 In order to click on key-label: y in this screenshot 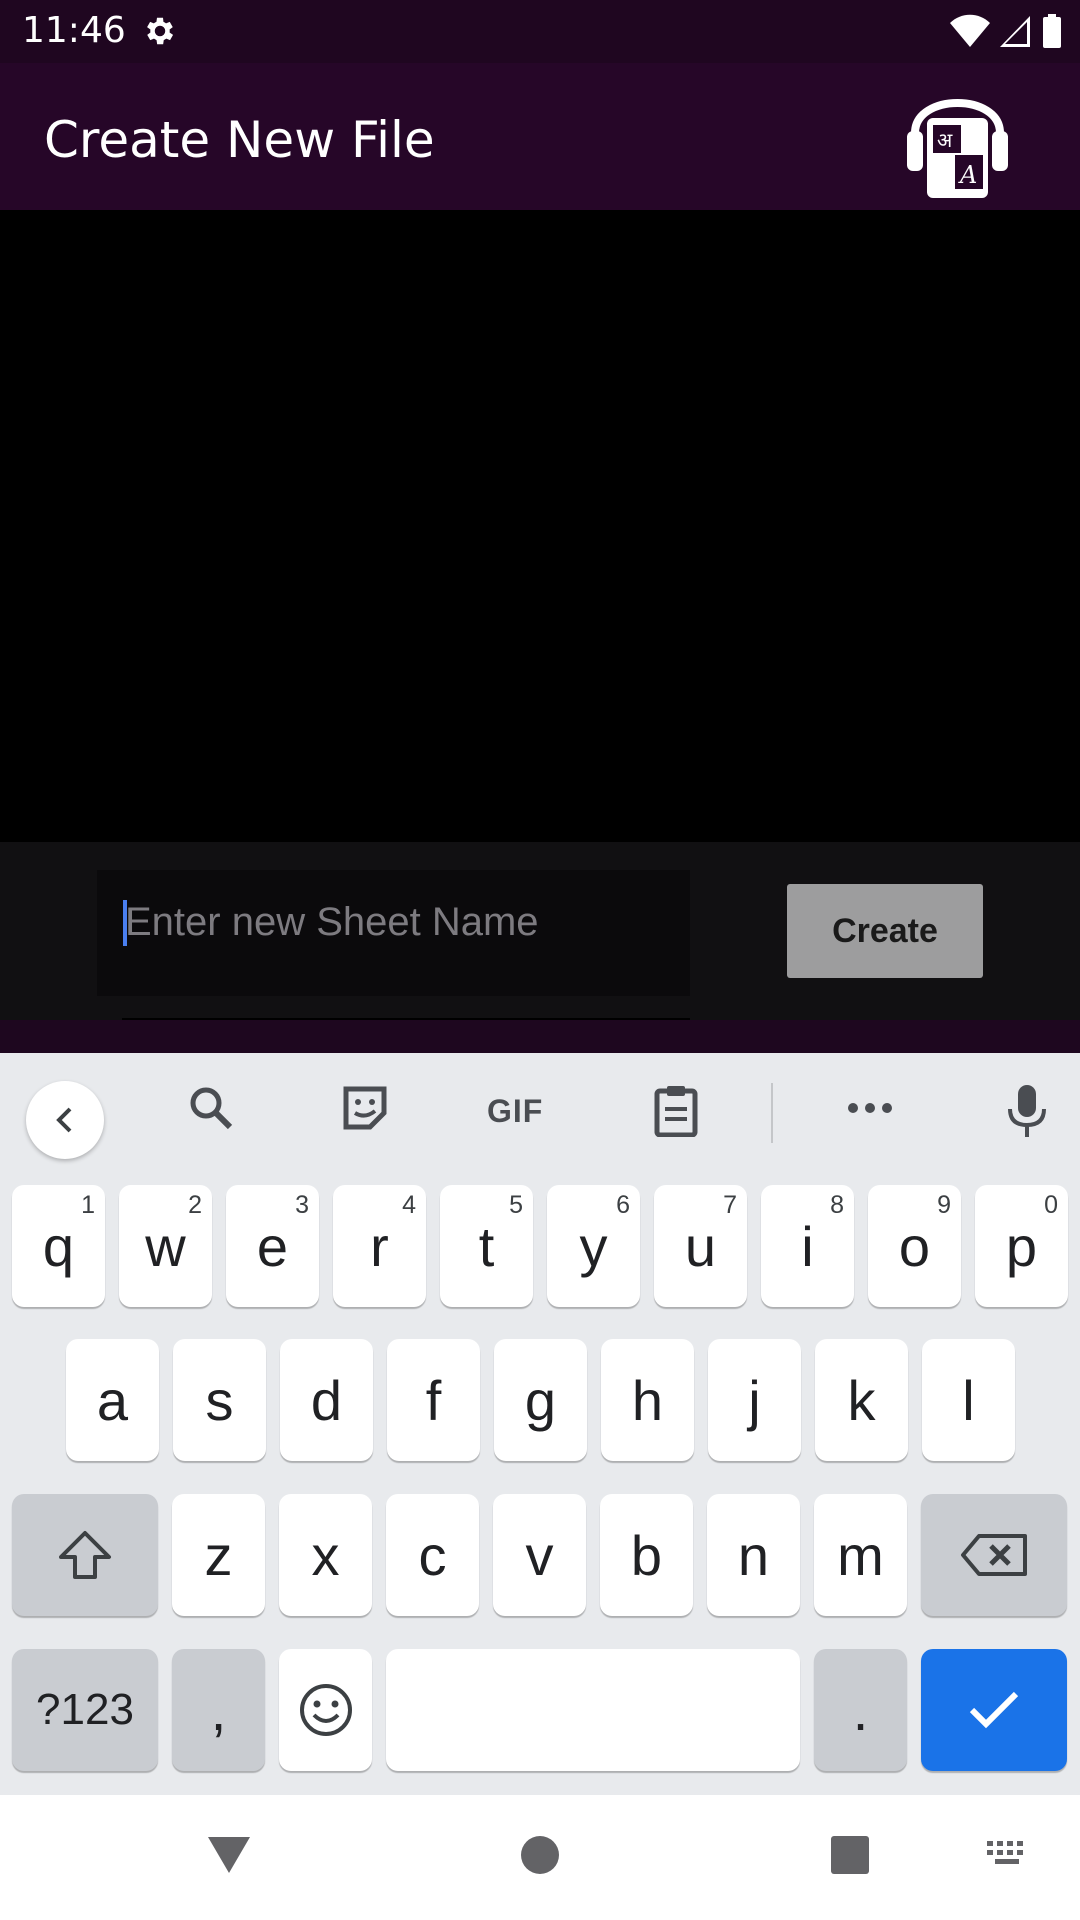, I will do `click(593, 1246)`.